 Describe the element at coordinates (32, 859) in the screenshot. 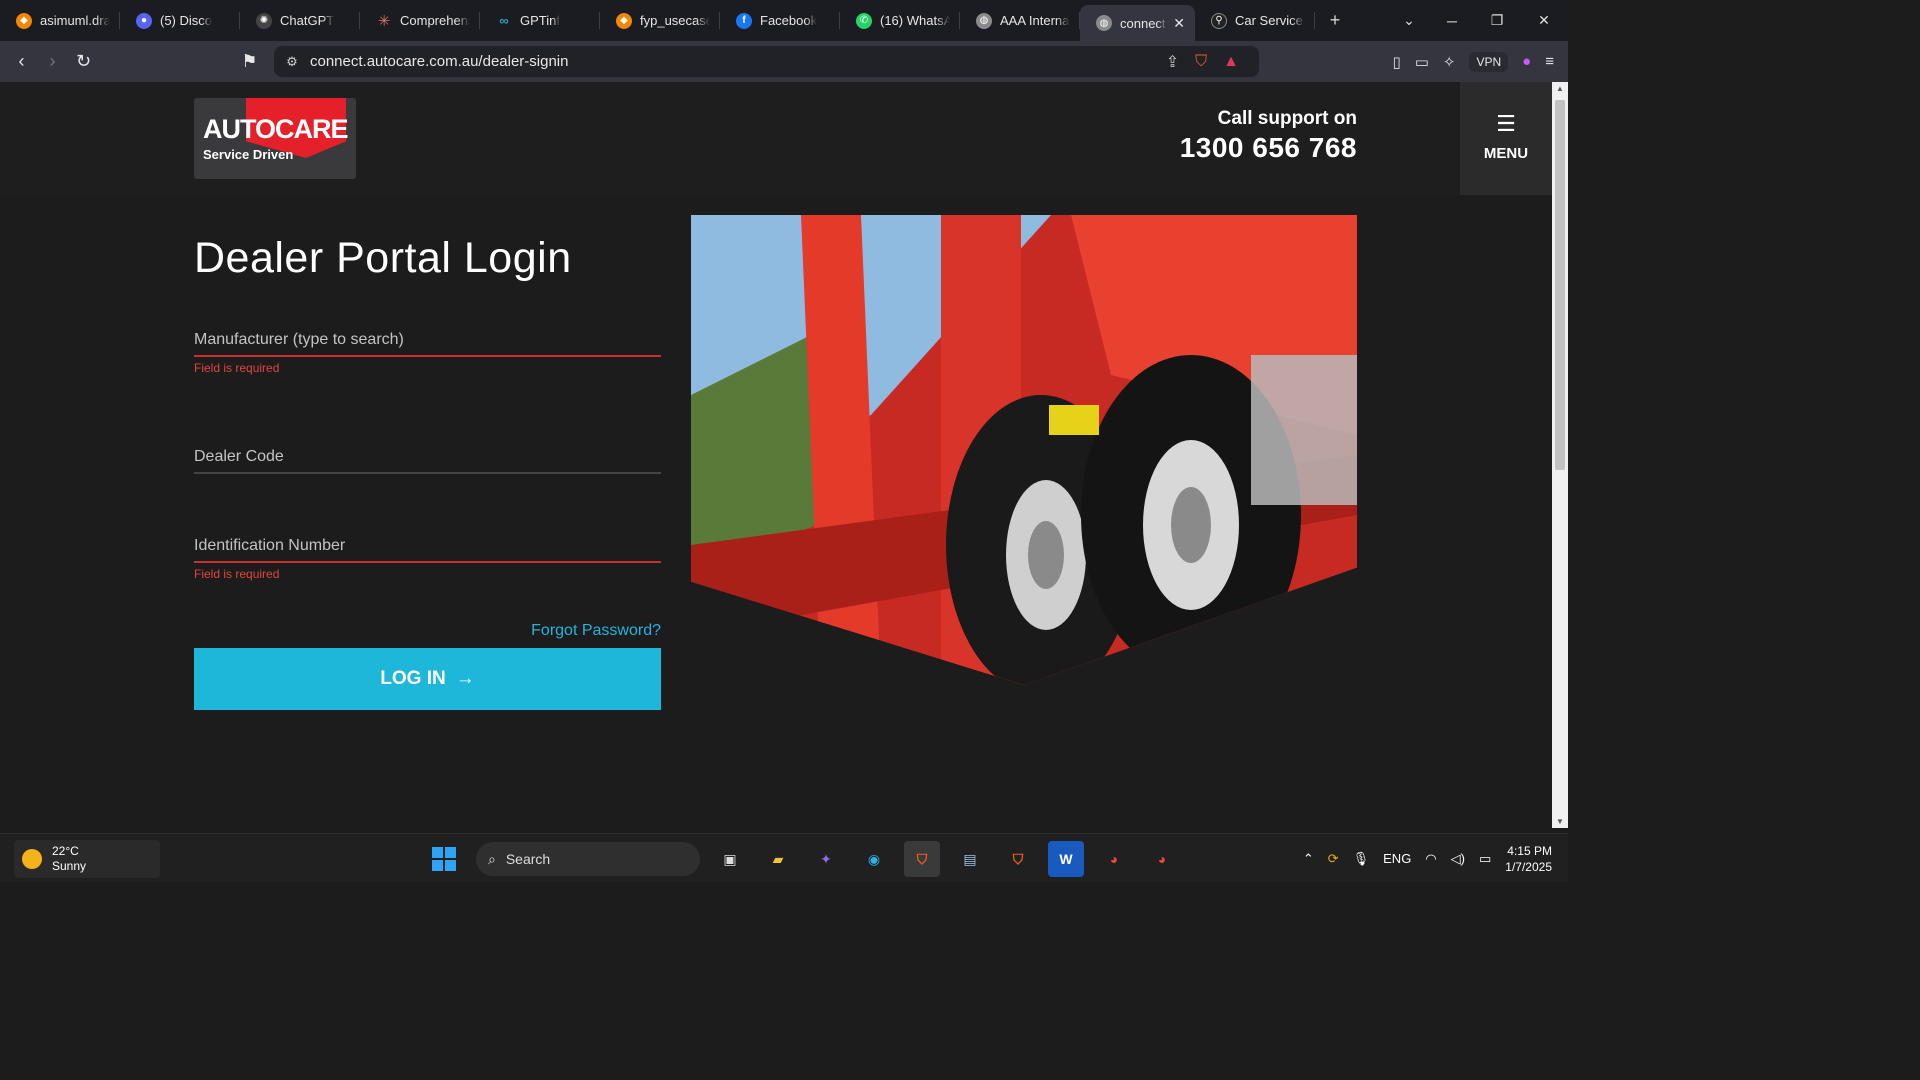

I see `sun-icon` at that location.